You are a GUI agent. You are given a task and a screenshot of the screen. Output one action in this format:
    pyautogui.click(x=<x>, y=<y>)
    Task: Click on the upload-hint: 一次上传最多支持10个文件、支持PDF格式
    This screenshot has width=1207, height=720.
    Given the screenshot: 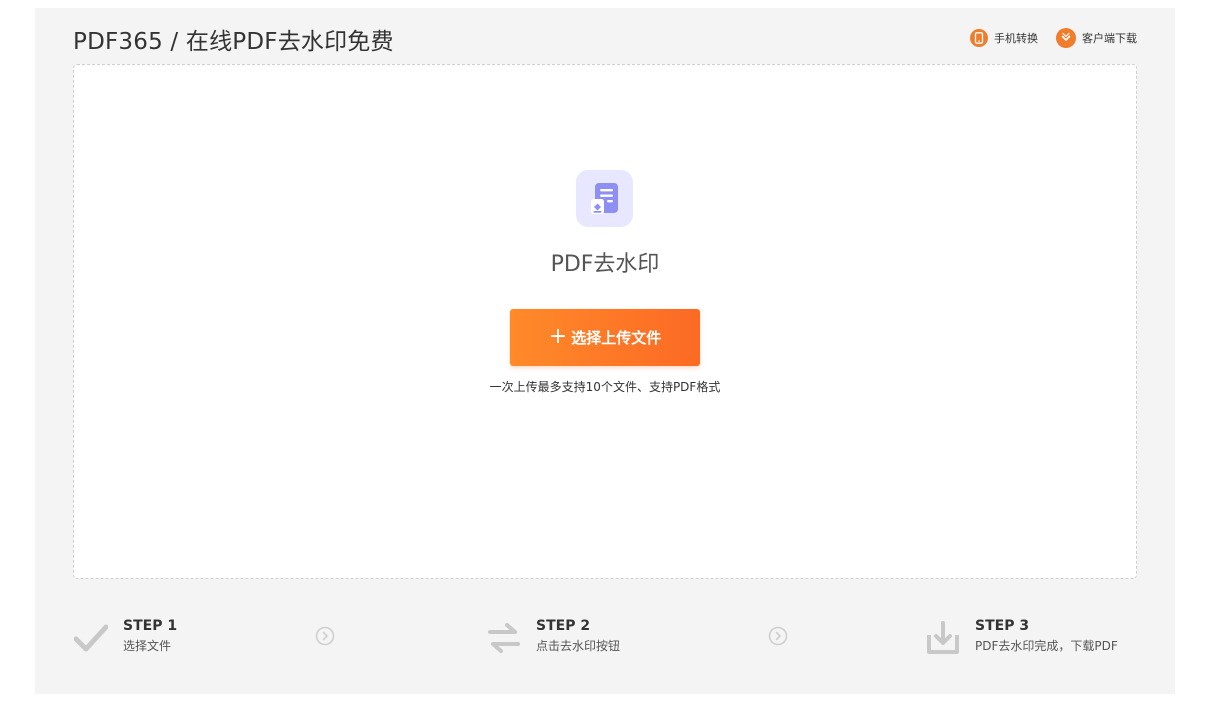 What is the action you would take?
    pyautogui.click(x=605, y=387)
    